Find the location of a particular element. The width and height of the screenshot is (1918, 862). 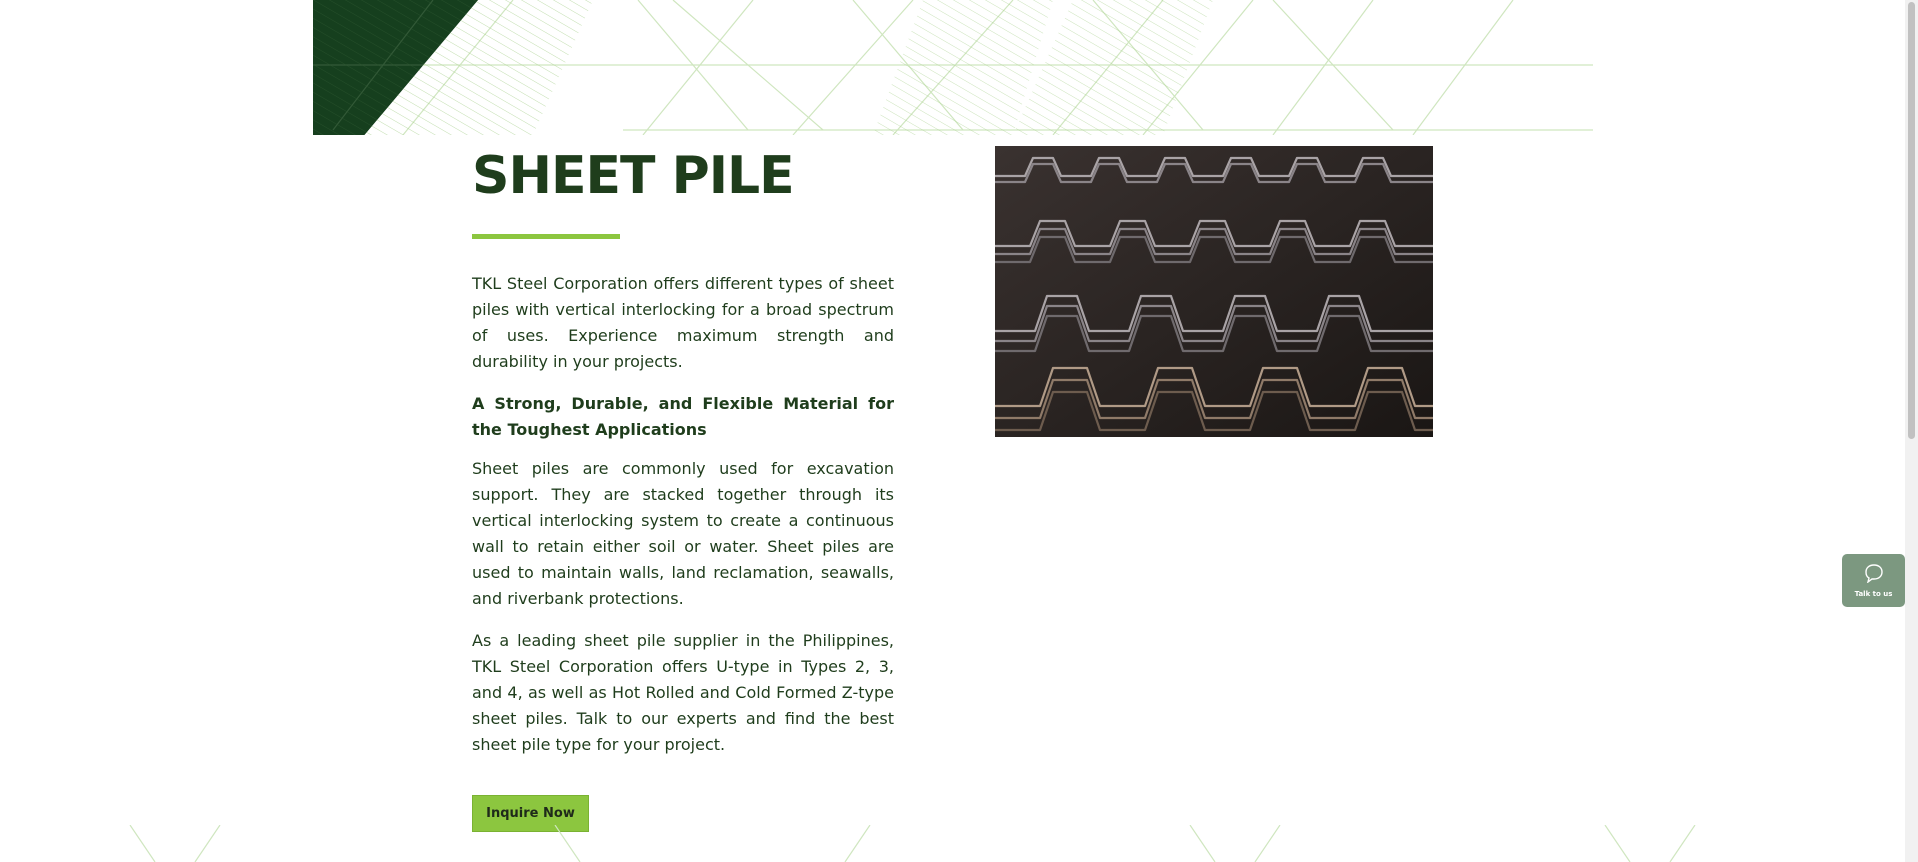

header-pattern is located at coordinates (953, 67).